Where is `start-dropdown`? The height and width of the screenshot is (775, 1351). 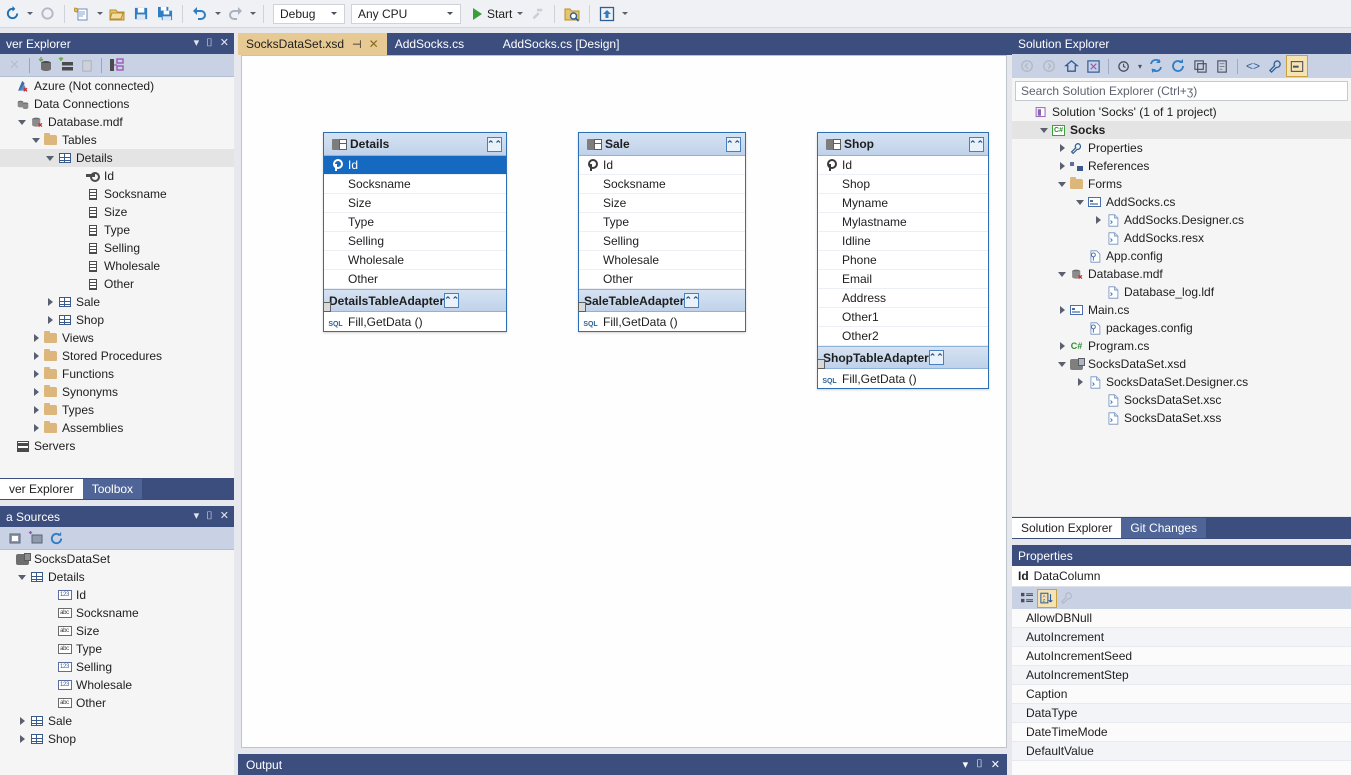 start-dropdown is located at coordinates (519, 14).